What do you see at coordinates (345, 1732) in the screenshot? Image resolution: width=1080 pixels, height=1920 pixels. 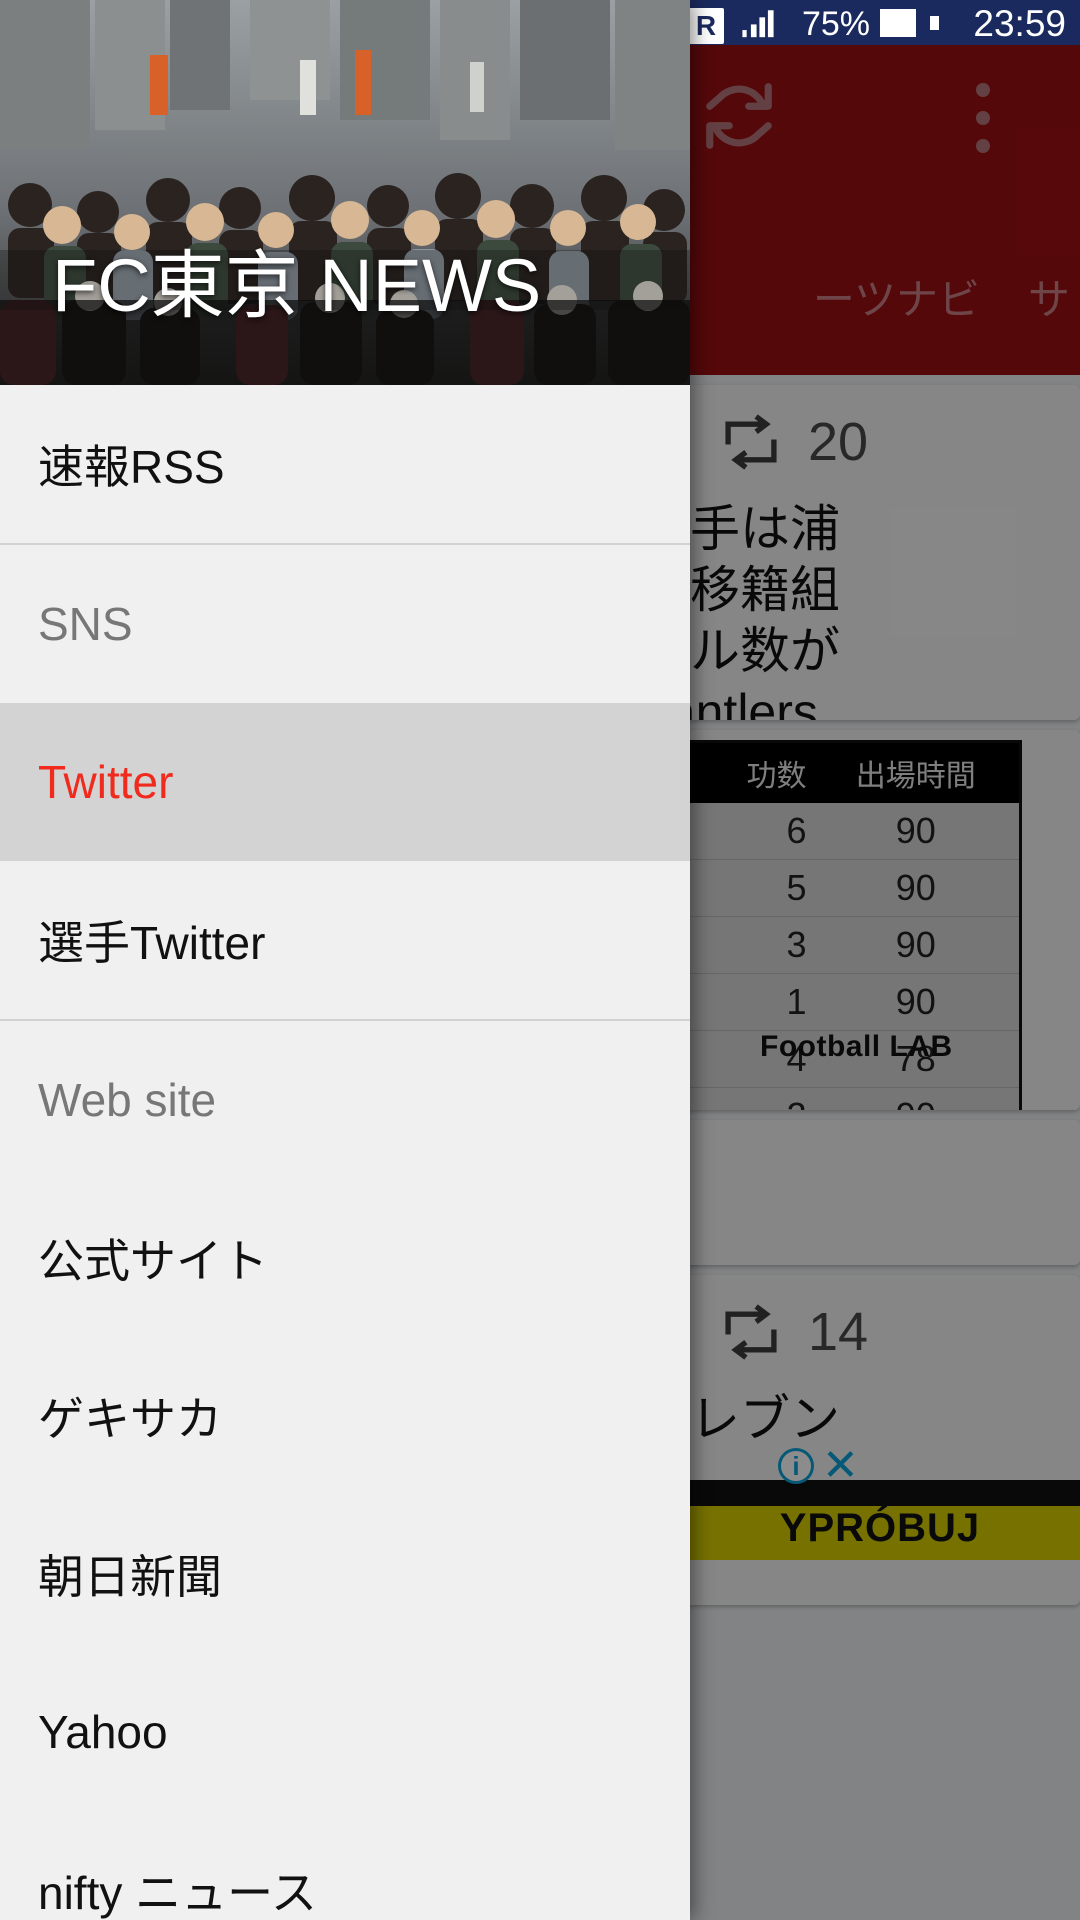 I see `drawer-item-yahoo: Yahoo` at bounding box center [345, 1732].